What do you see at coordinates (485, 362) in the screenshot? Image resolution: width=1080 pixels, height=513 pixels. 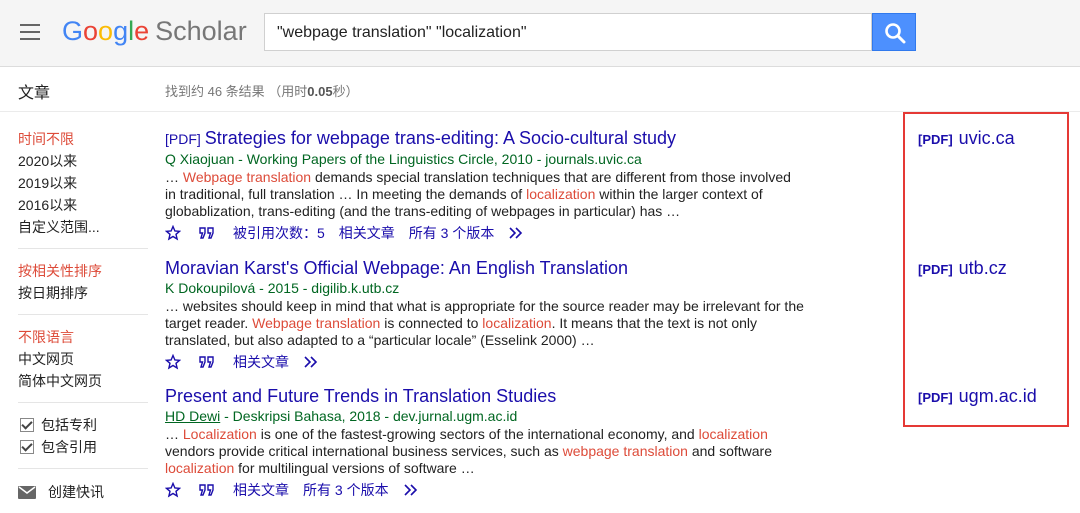 I see `result-actions: 相关文章` at bounding box center [485, 362].